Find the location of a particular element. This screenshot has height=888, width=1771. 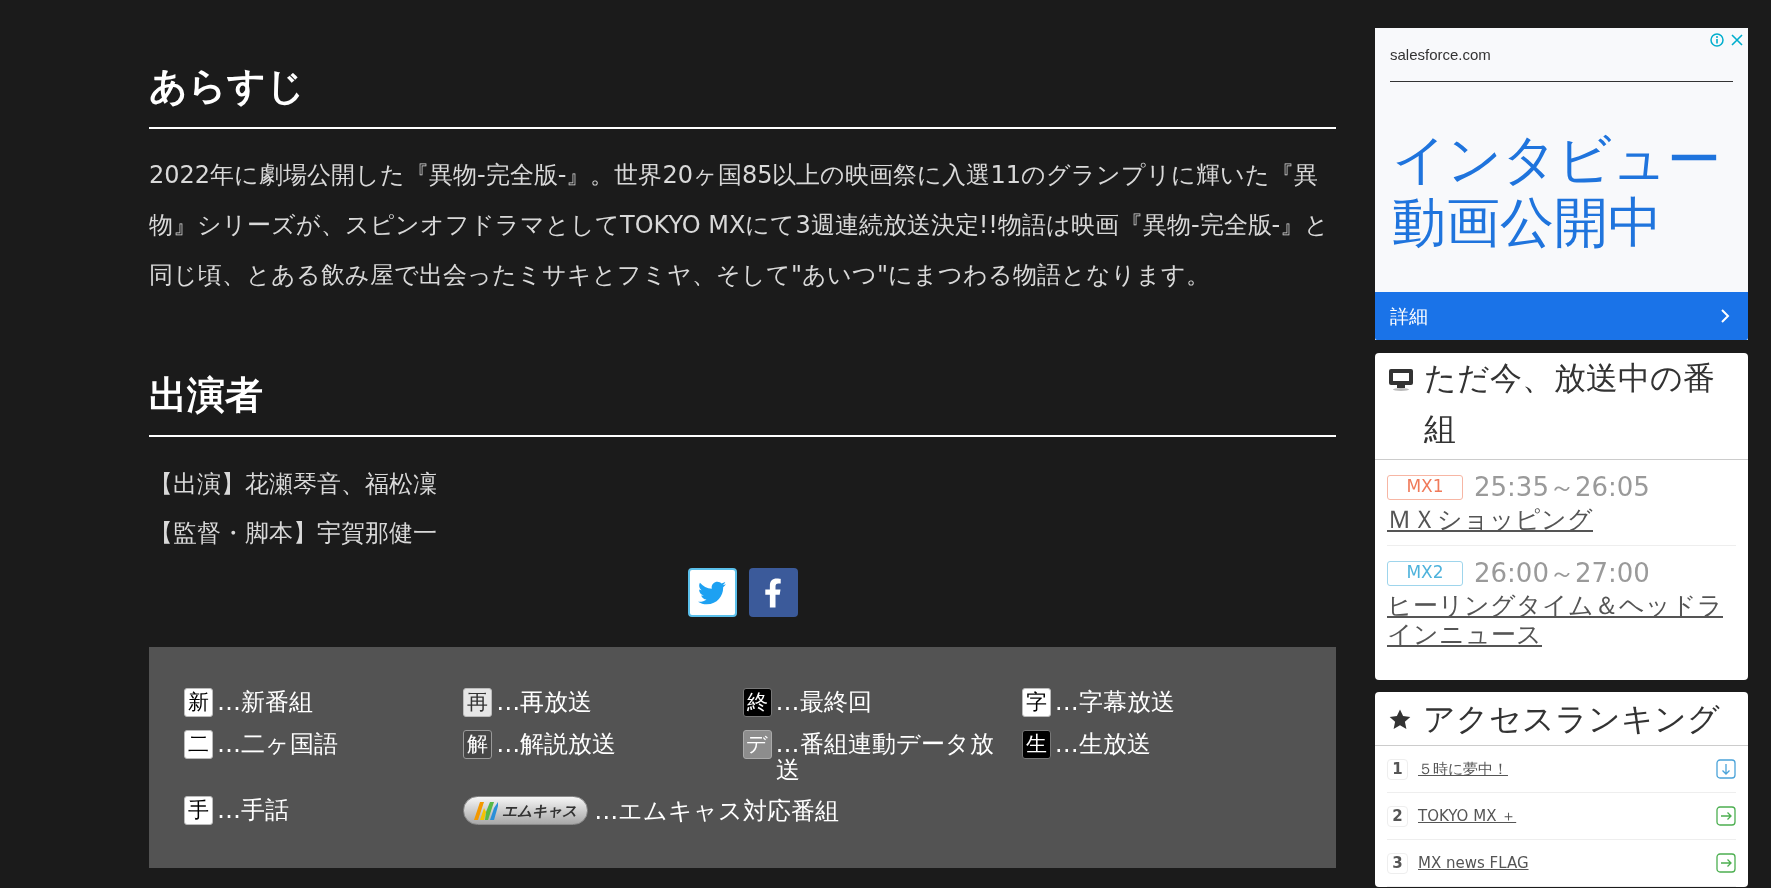

cast-line: 【出演】花瀬琴音、福松凜 is located at coordinates (293, 484).